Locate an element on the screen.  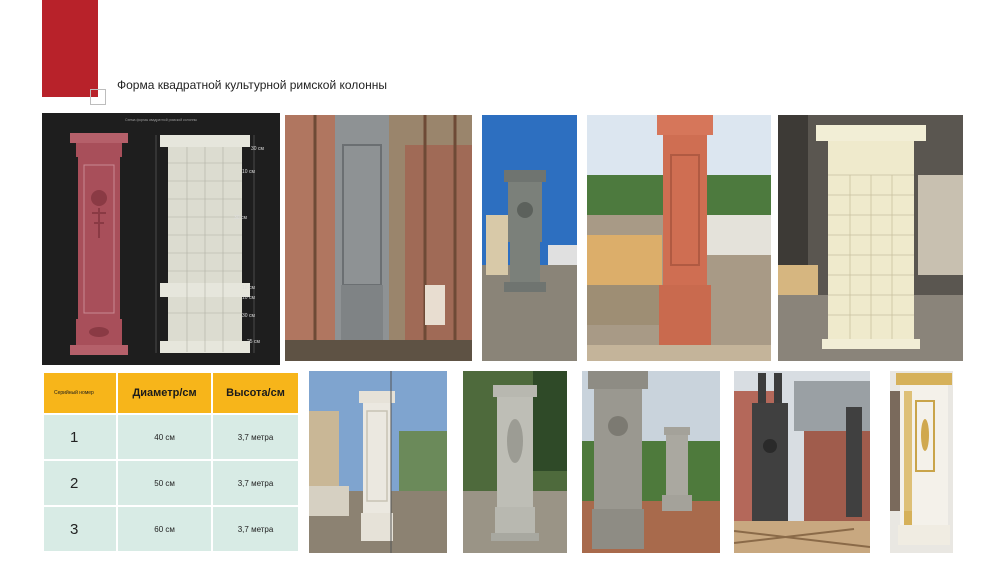
row-number: 1 is located at coordinates (80, 437).